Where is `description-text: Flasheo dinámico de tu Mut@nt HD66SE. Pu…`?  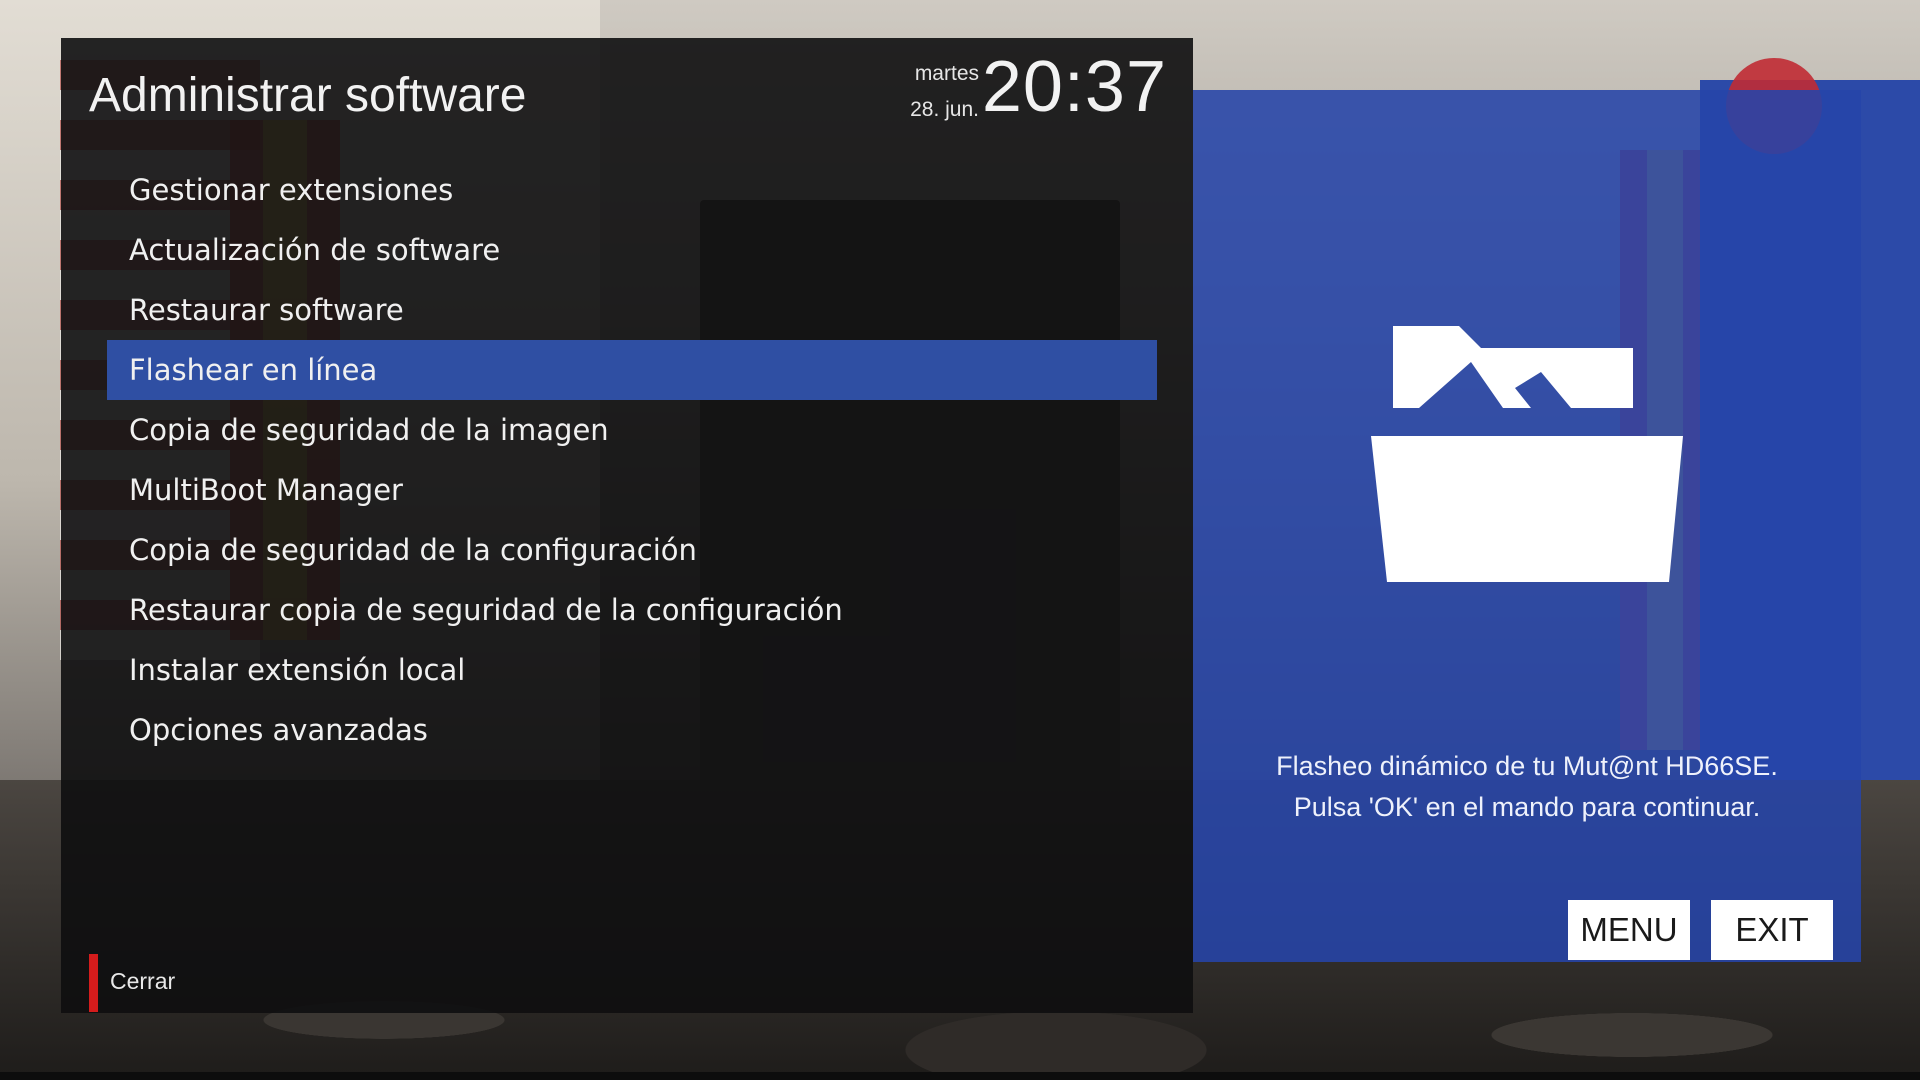
description-text: Flasheo dinámico de tu Mut@nt HD66SE. Pu… is located at coordinates (1527, 787).